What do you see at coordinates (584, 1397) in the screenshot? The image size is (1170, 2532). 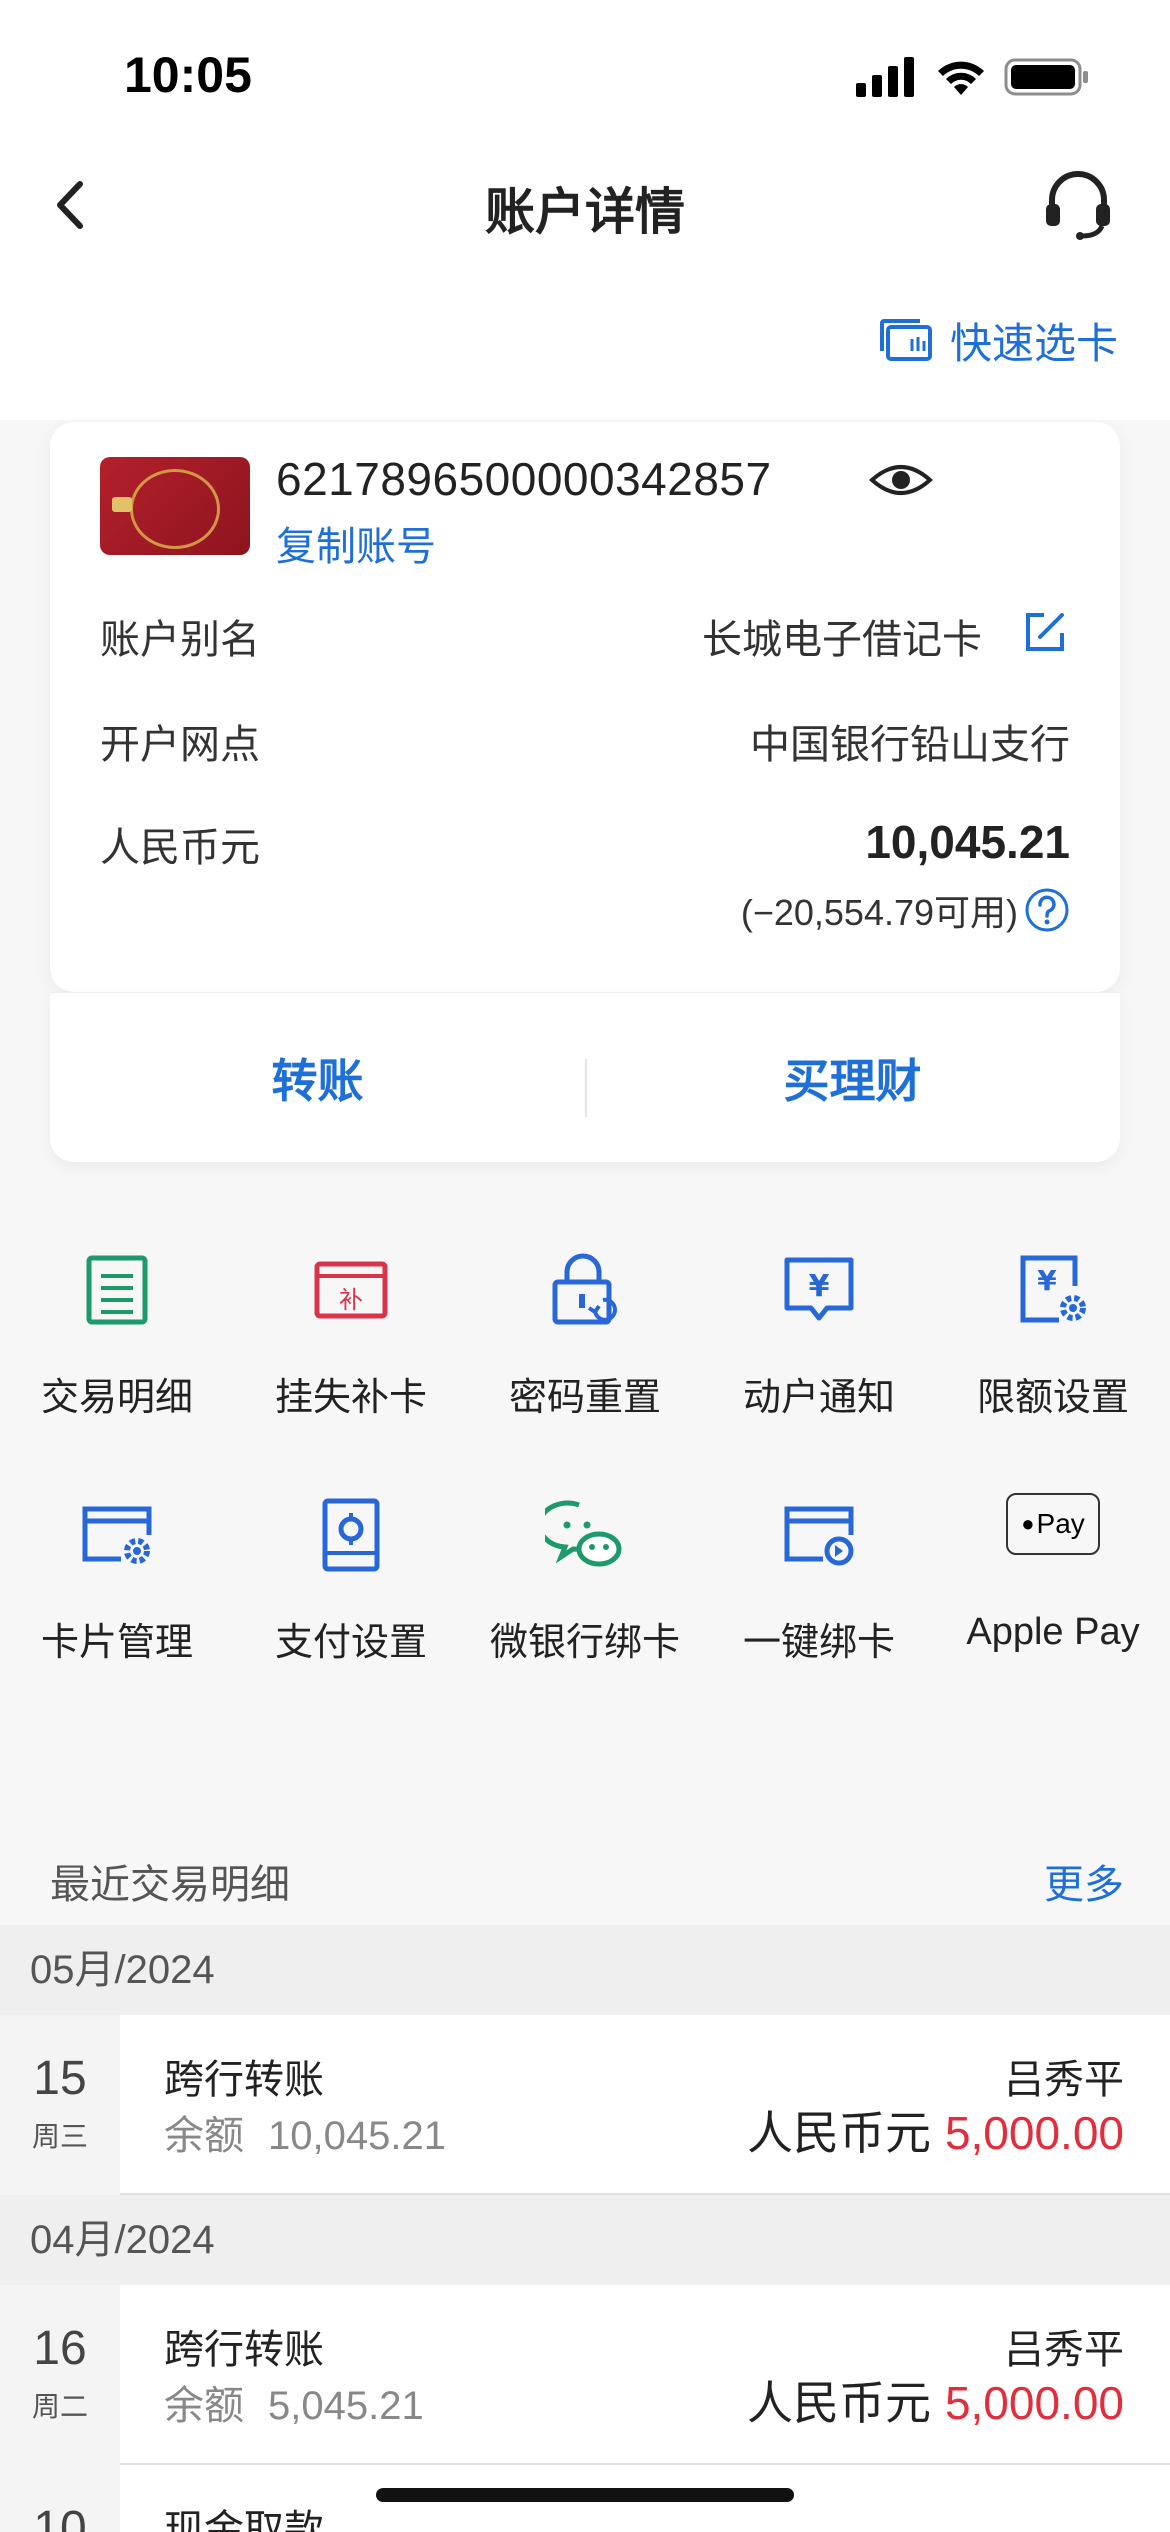 I see `service-label: 密码重置` at bounding box center [584, 1397].